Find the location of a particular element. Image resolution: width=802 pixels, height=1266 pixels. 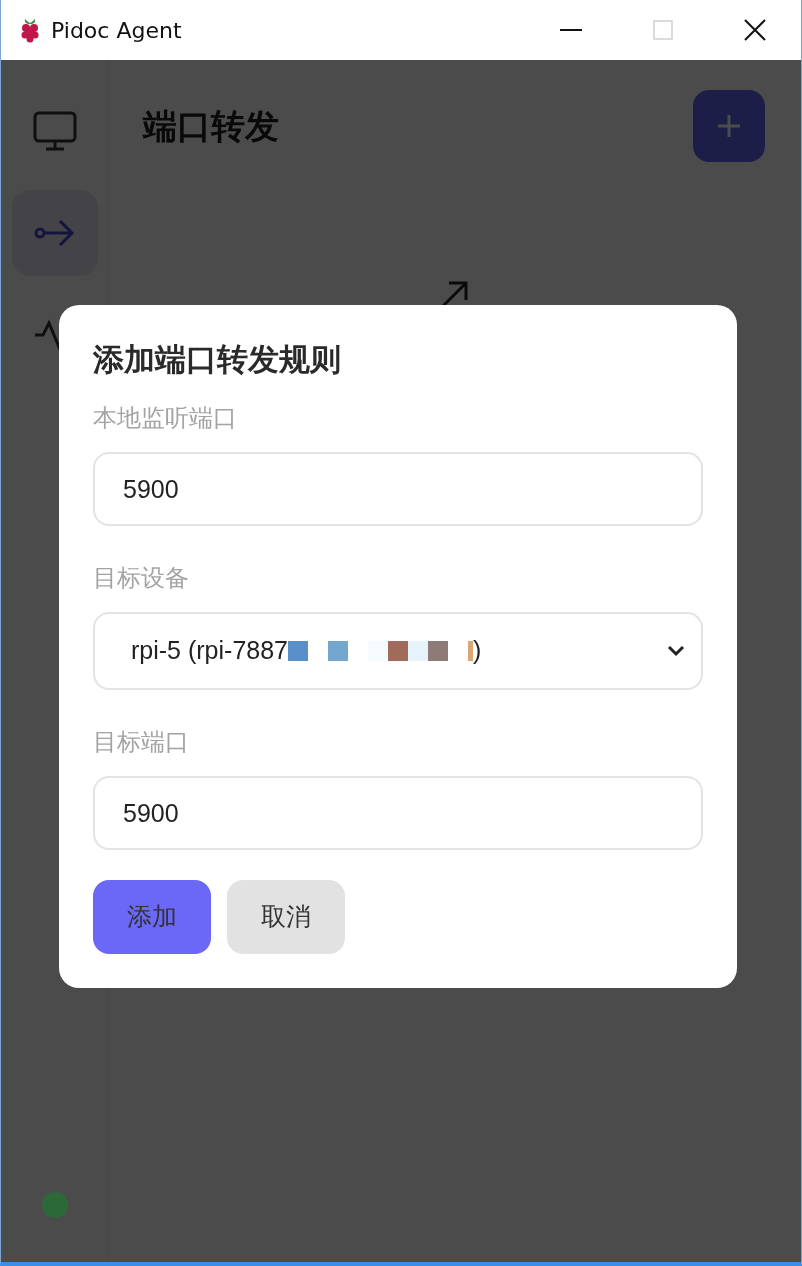

maximize-icon is located at coordinates (663, 30).